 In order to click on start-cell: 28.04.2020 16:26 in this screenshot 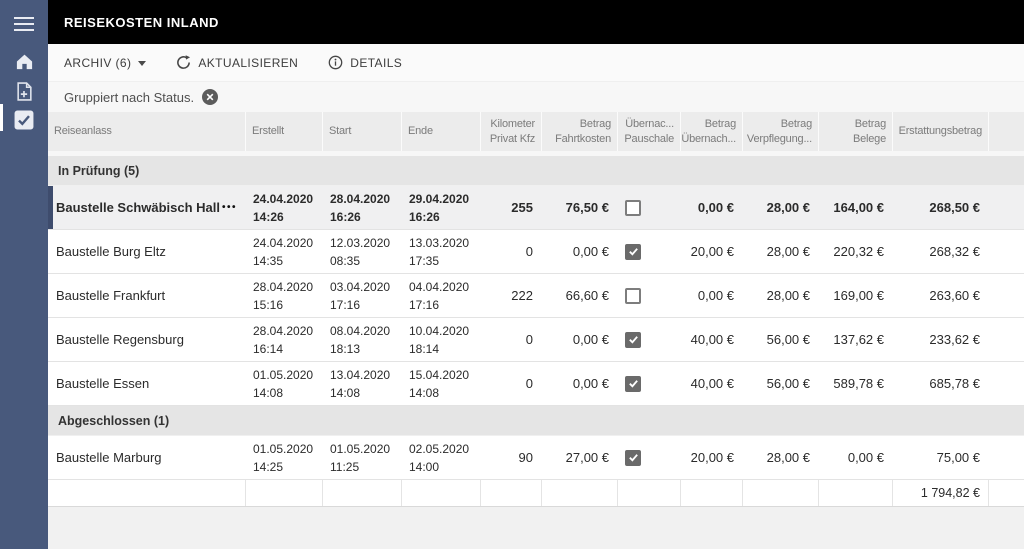, I will do `click(361, 207)`.